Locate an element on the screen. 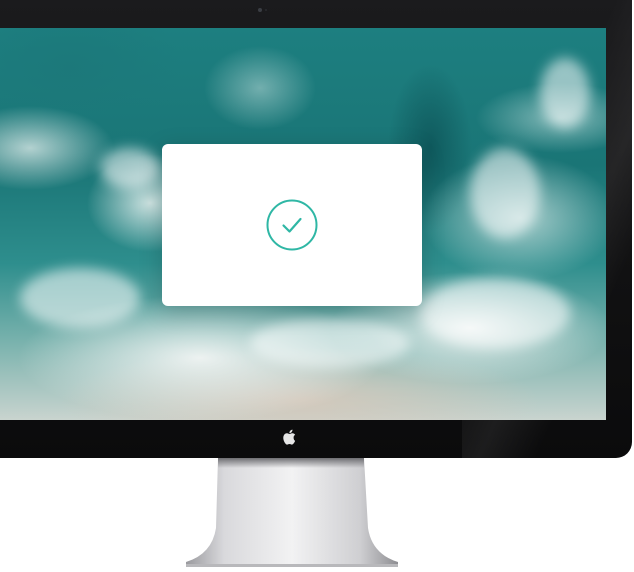  camera-icon is located at coordinates (263, 10).